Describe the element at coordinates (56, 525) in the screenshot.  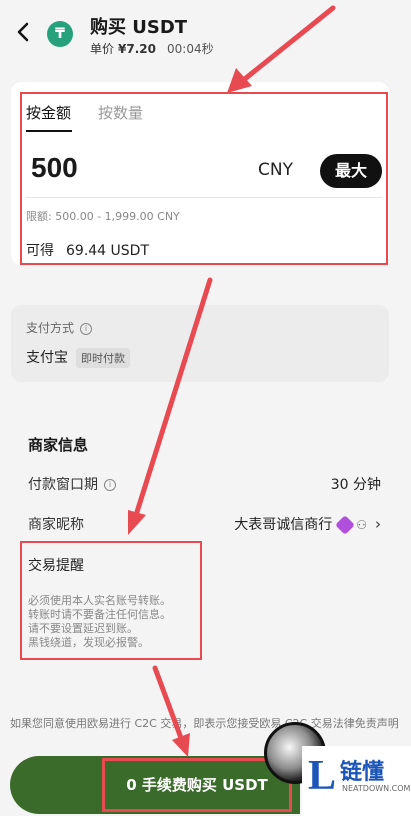
I see `merchant-nickname-label: 商家昵称` at that location.